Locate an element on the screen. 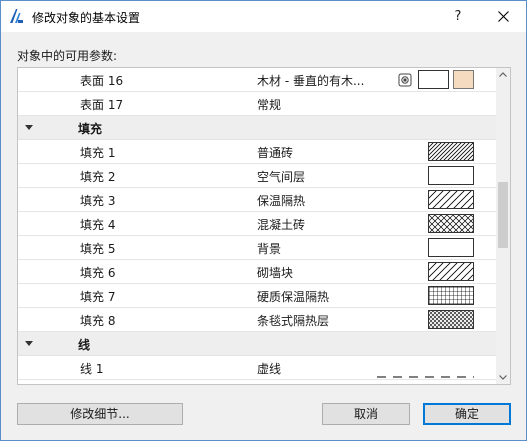 This screenshot has height=441, width=527. scroll-thumb is located at coordinates (503, 214).